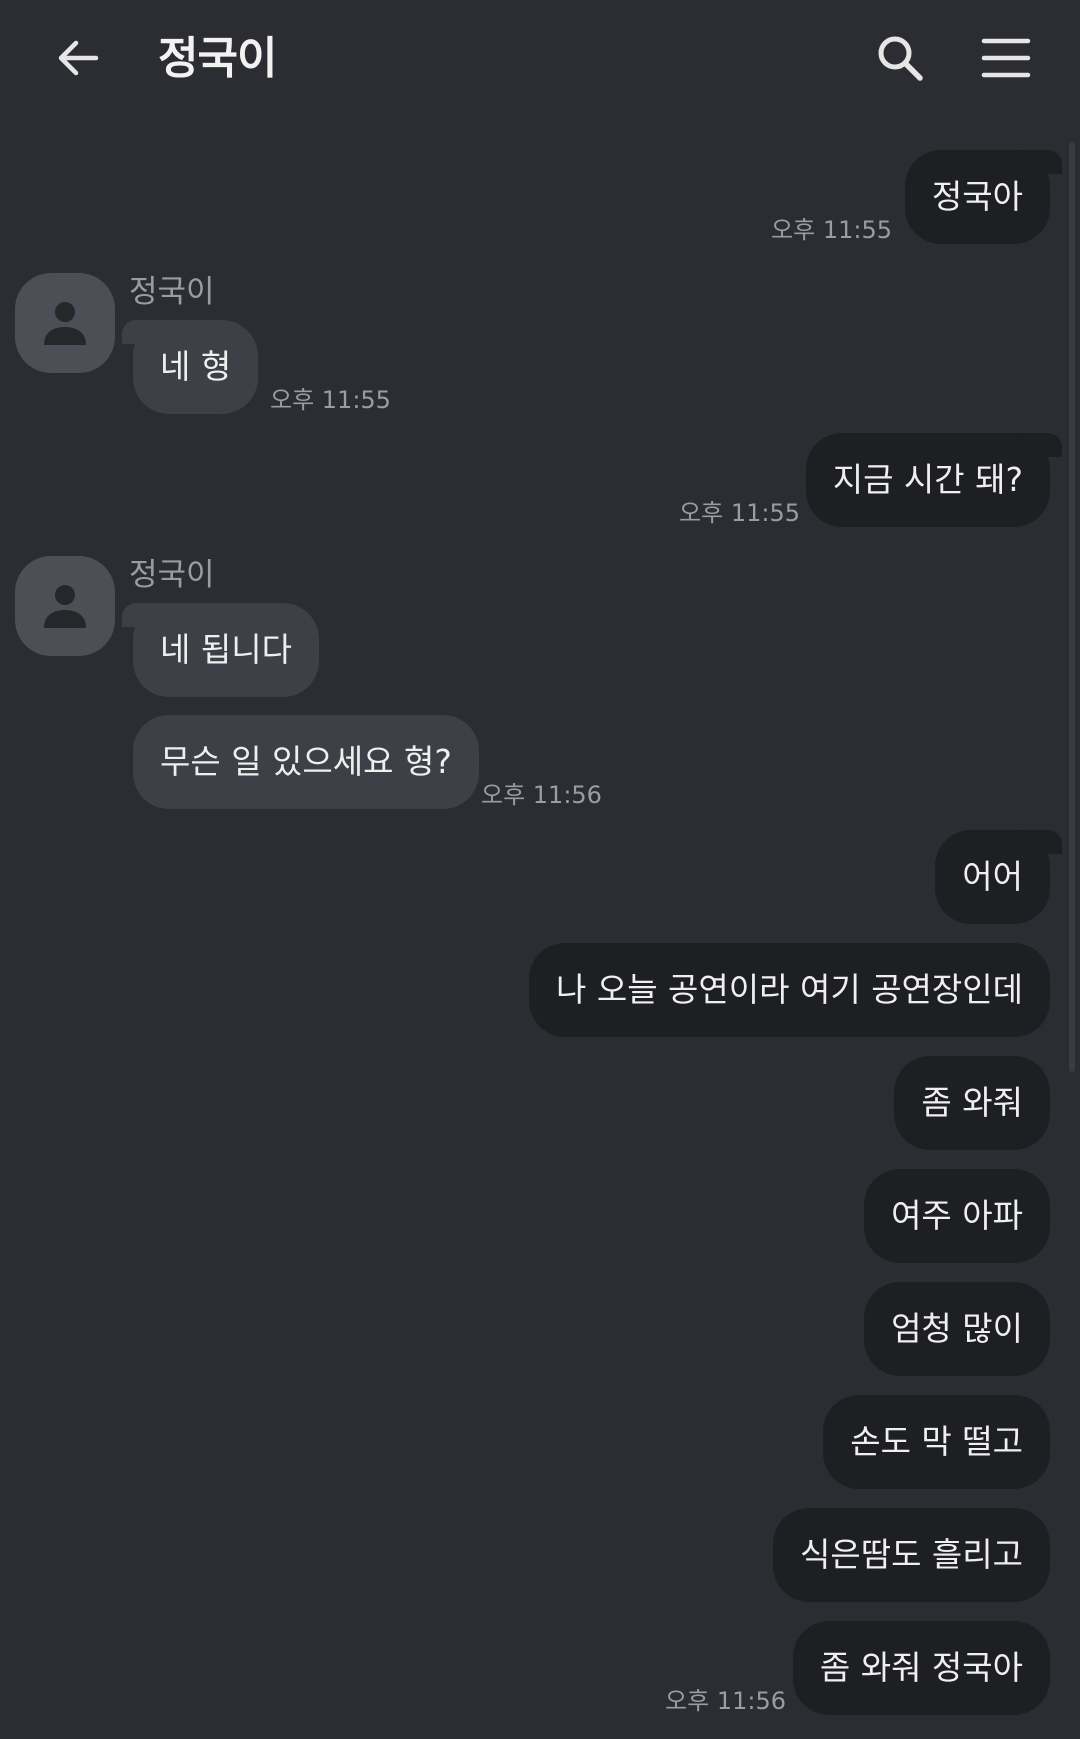 This screenshot has height=1739, width=1080. Describe the element at coordinates (936, 1442) in the screenshot. I see `sent-message-bubble: 손도 막 떨고` at that location.